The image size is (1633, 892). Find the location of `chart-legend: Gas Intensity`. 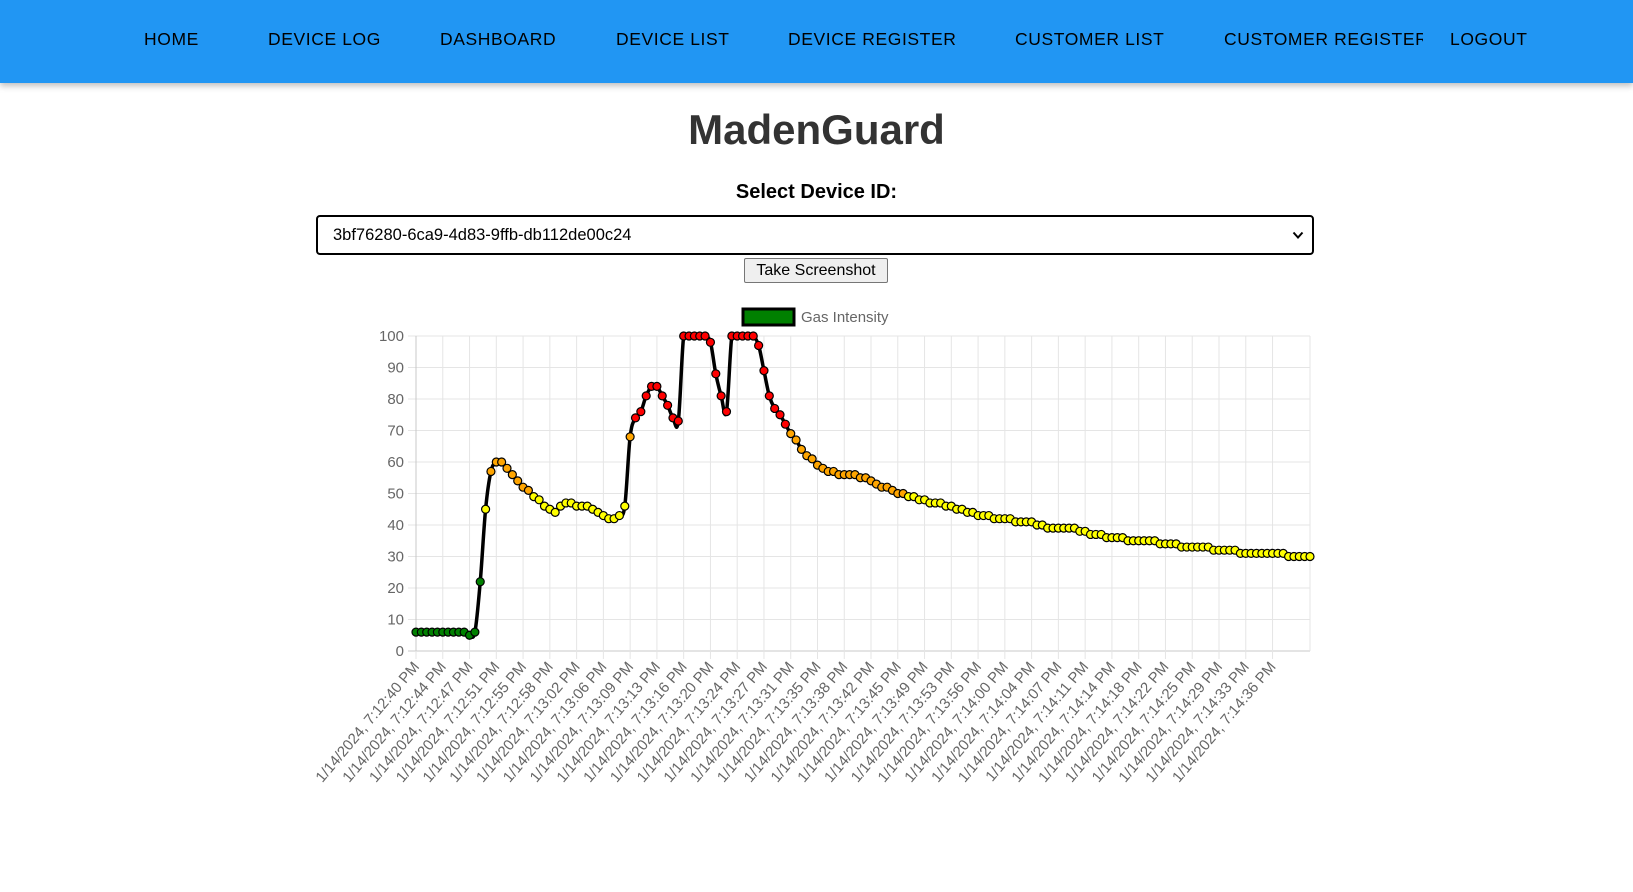

chart-legend: Gas Intensity is located at coordinates (815, 317).